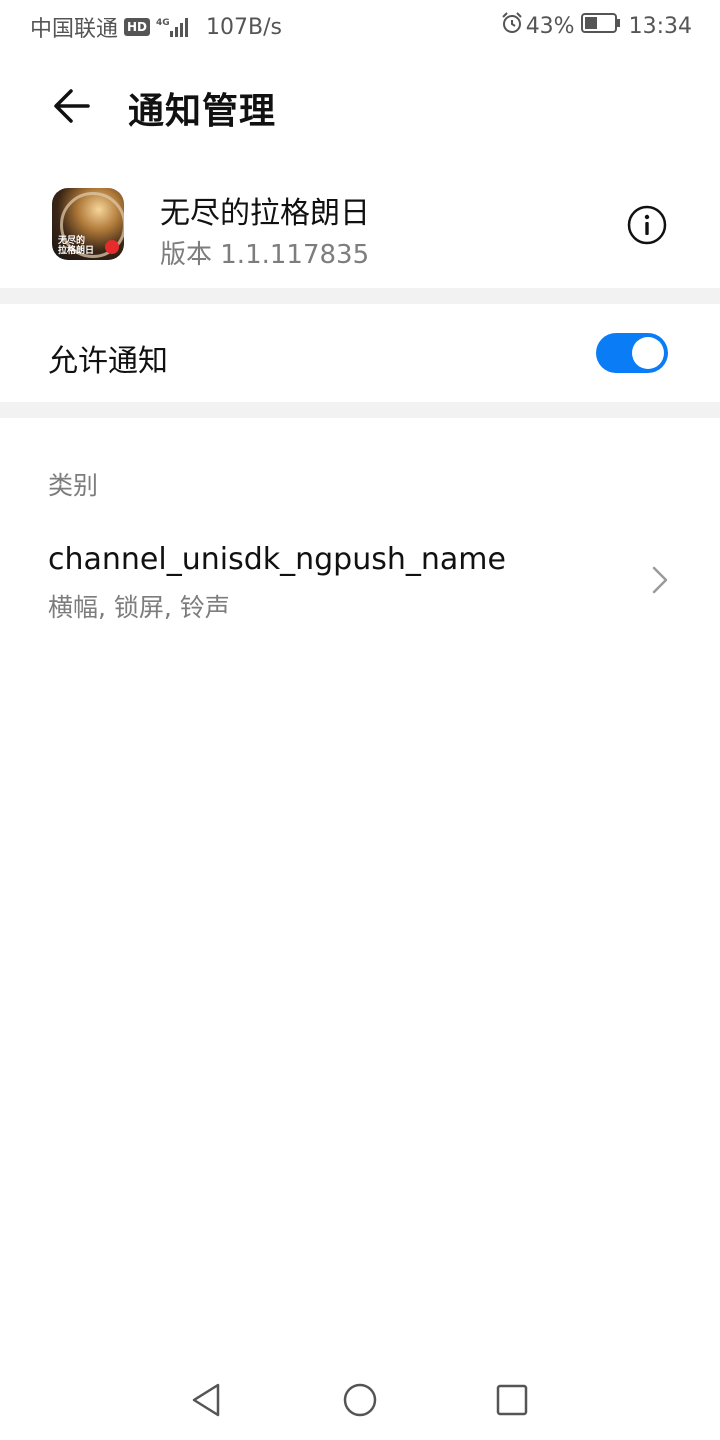 Image resolution: width=720 pixels, height=1440 pixels. Describe the element at coordinates (88, 224) in the screenshot. I see `app-icon: 无尽的 拉格朗日` at that location.